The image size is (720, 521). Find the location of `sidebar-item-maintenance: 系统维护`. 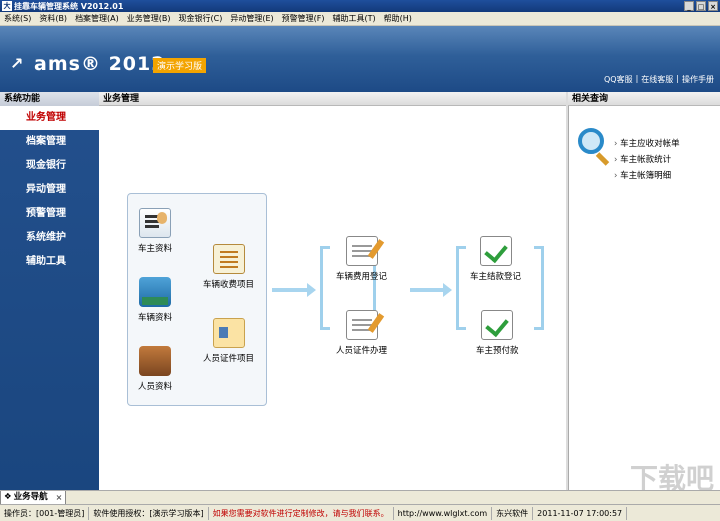

sidebar-item-maintenance: 系统维护 is located at coordinates (49, 238).